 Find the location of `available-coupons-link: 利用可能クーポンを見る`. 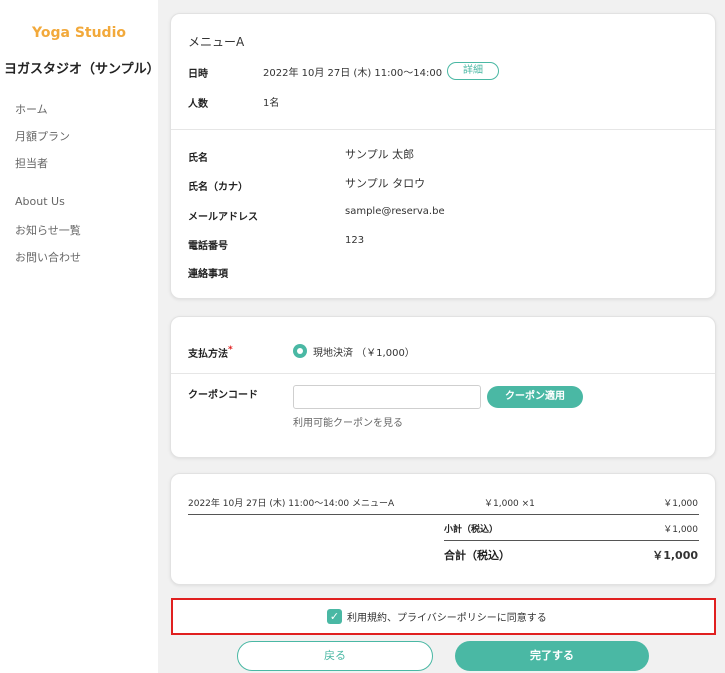

available-coupons-link: 利用可能クーポンを見る is located at coordinates (348, 421).